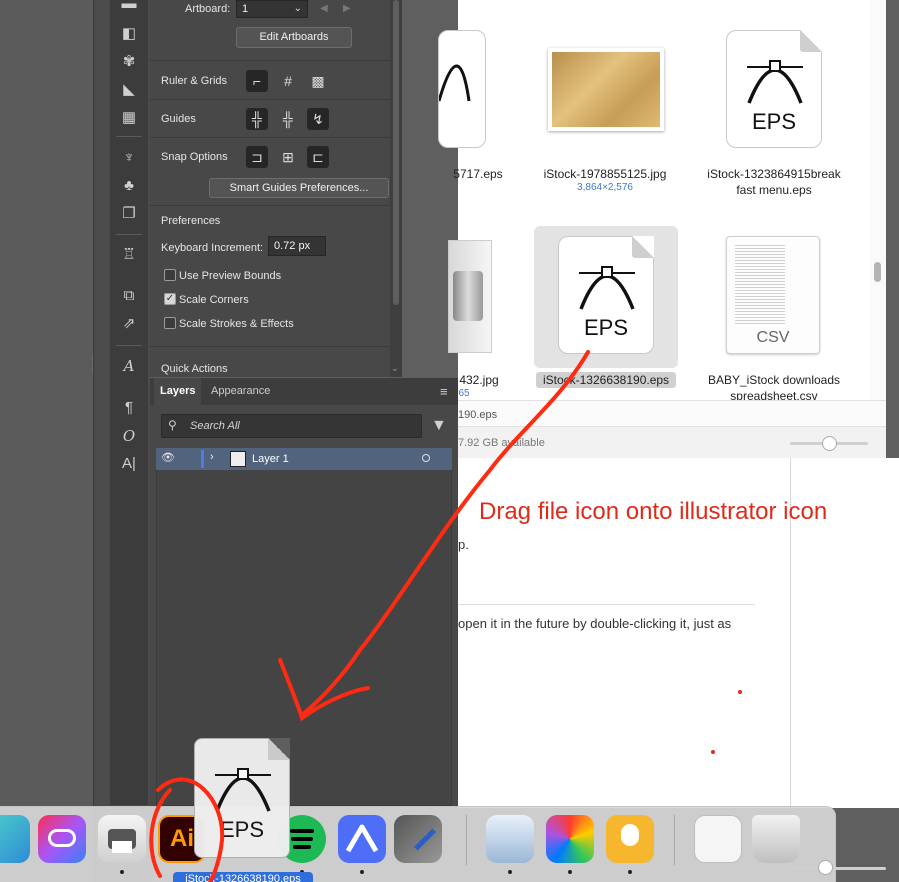 This screenshot has width=899, height=882. What do you see at coordinates (462, 89) in the screenshot?
I see `file-icon-eps` at bounding box center [462, 89].